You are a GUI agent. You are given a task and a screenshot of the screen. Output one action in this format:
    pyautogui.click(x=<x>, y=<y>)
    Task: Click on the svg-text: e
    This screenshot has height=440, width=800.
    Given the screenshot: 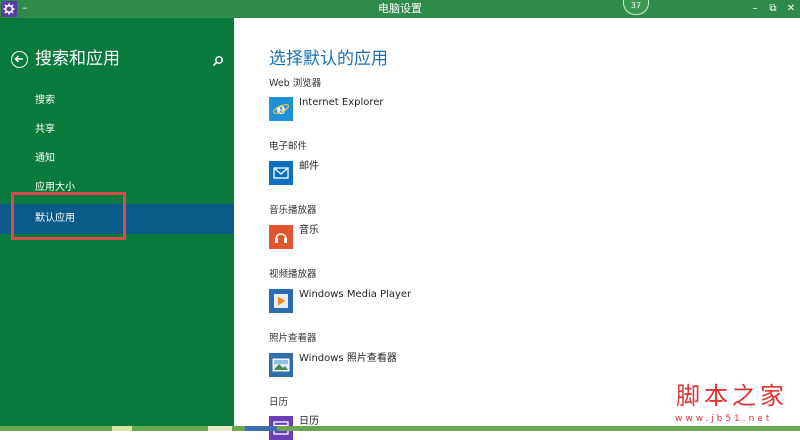 What is the action you would take?
    pyautogui.click(x=281, y=109)
    